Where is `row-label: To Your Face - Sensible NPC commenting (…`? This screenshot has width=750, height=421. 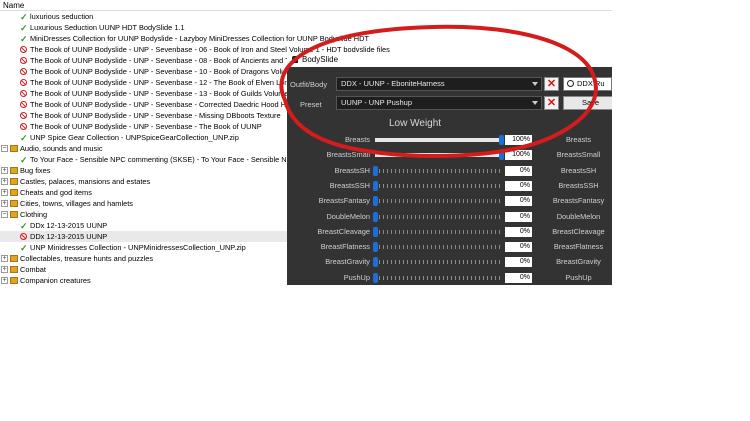 row-label: To Your Face - Sensible NPC commenting (… is located at coordinates (168, 159).